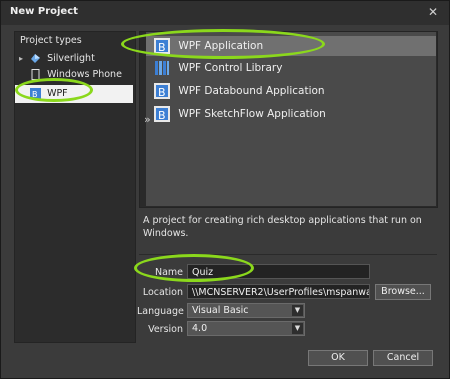 The width and height of the screenshot is (450, 379). I want to click on cancel-button: Cancel, so click(403, 358).